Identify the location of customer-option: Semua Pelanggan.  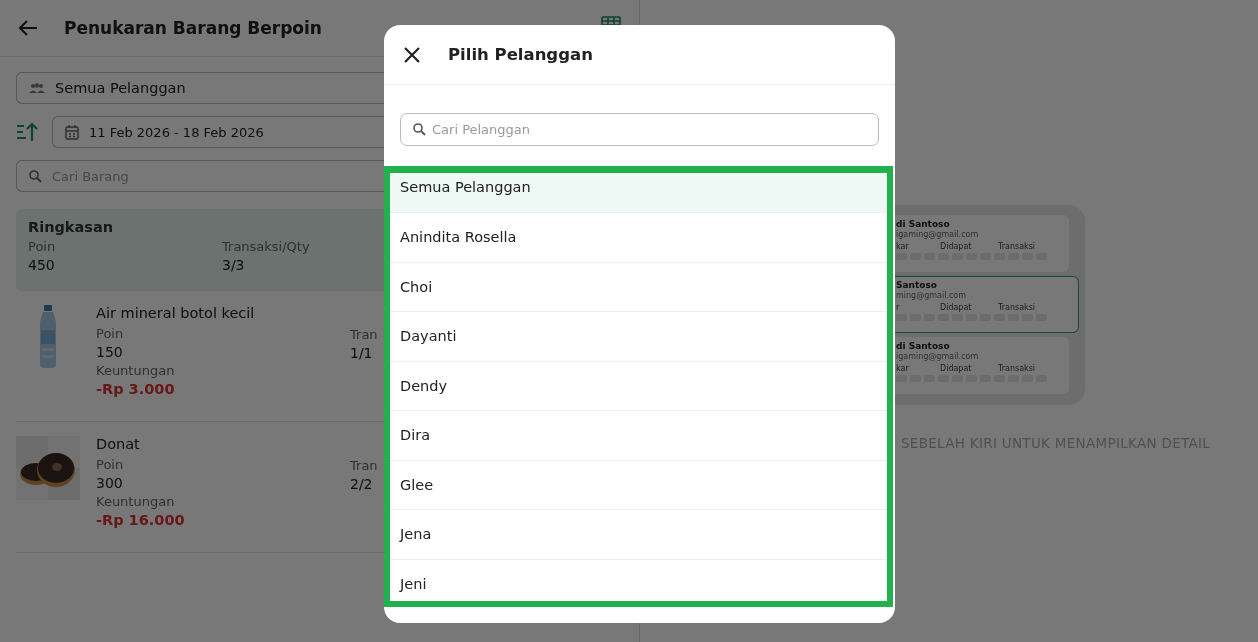
(638, 193).